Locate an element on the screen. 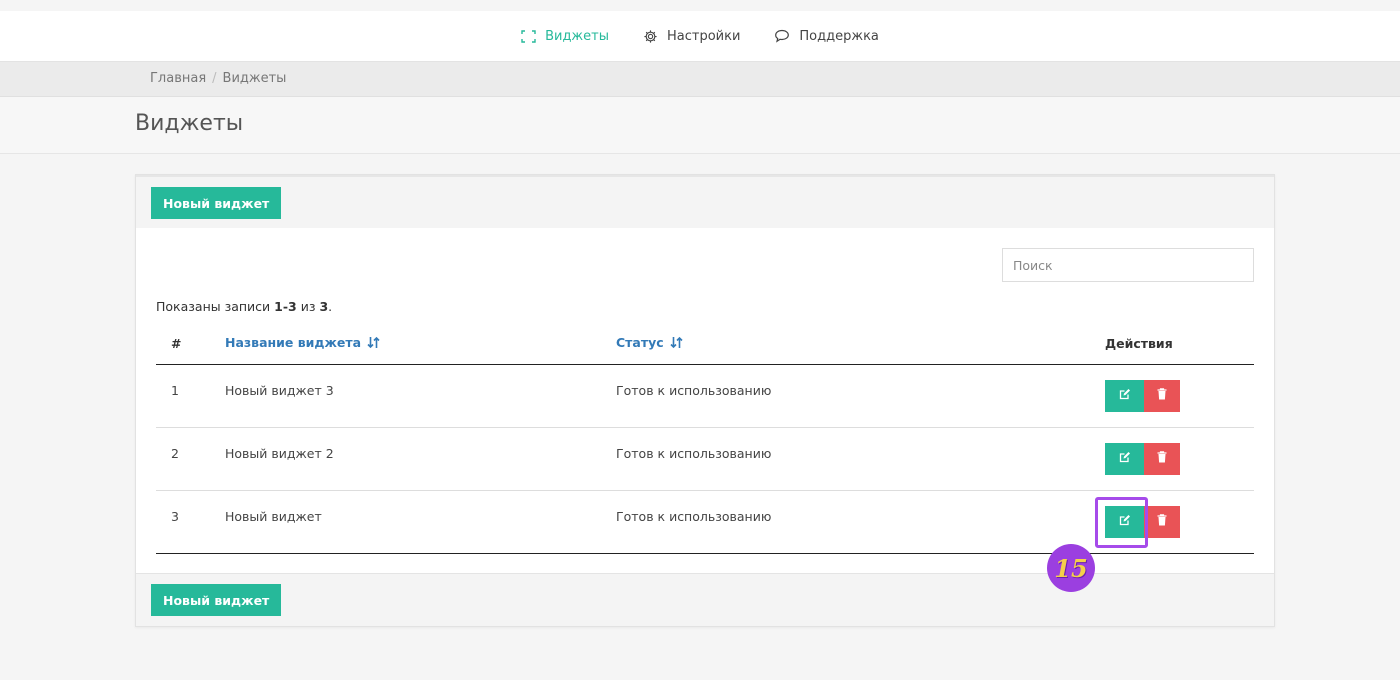 The width and height of the screenshot is (1400, 680). column-header-actions: Действия is located at coordinates (1179, 344).